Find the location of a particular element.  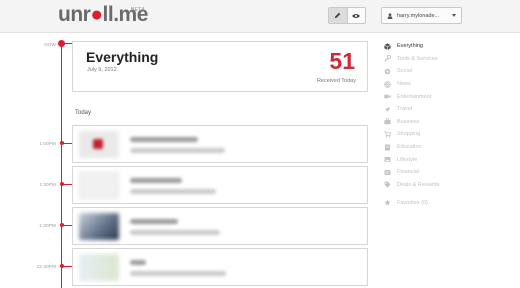

sidebar-item-label: Business is located at coordinates (408, 121).